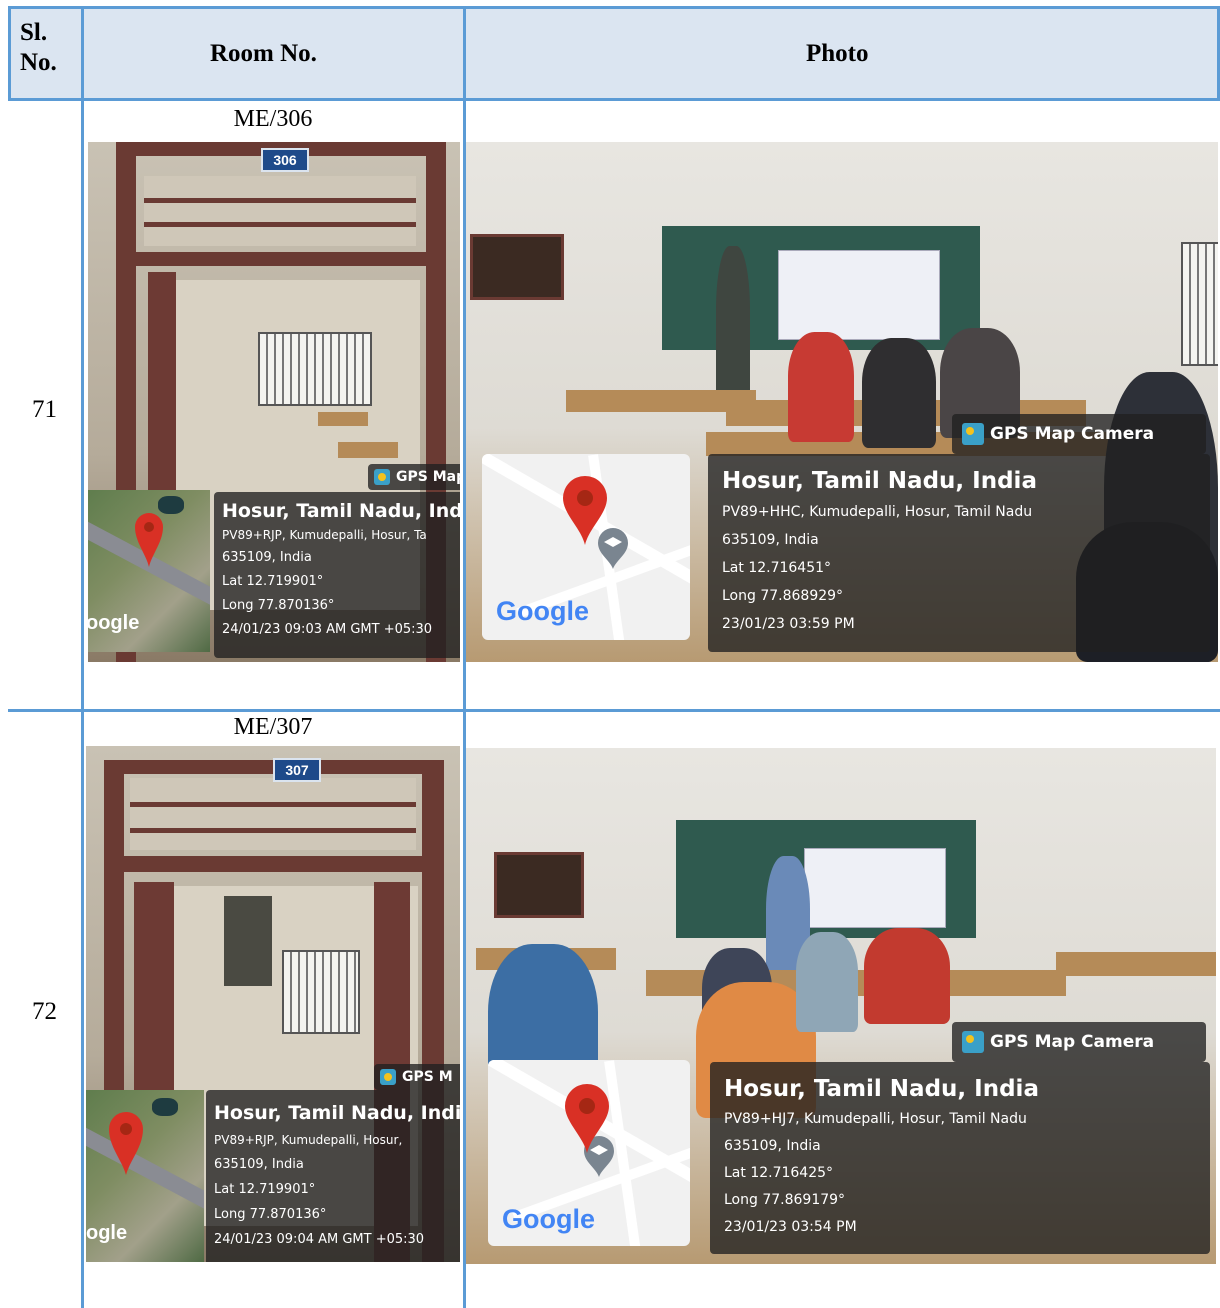 The image size is (1220, 1308). I want to click on row-72-sl-no: 72, so click(44, 1011).